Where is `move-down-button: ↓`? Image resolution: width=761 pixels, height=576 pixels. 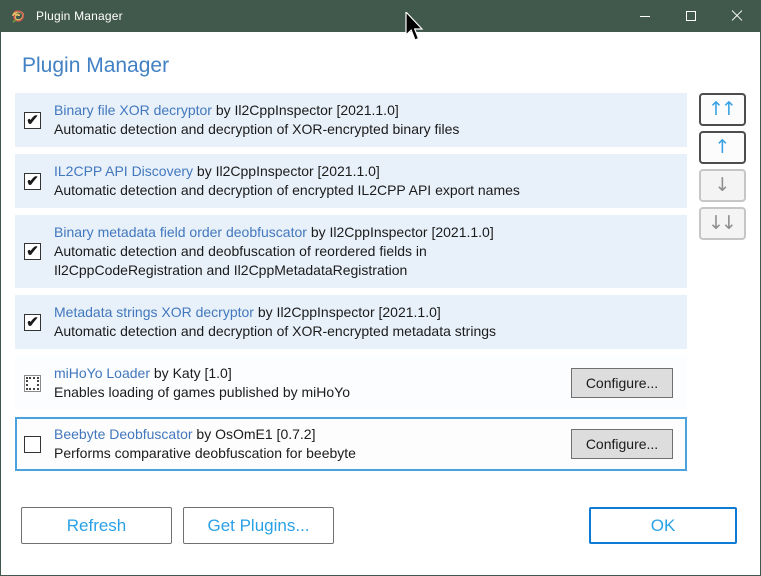
move-down-button: ↓ is located at coordinates (722, 185).